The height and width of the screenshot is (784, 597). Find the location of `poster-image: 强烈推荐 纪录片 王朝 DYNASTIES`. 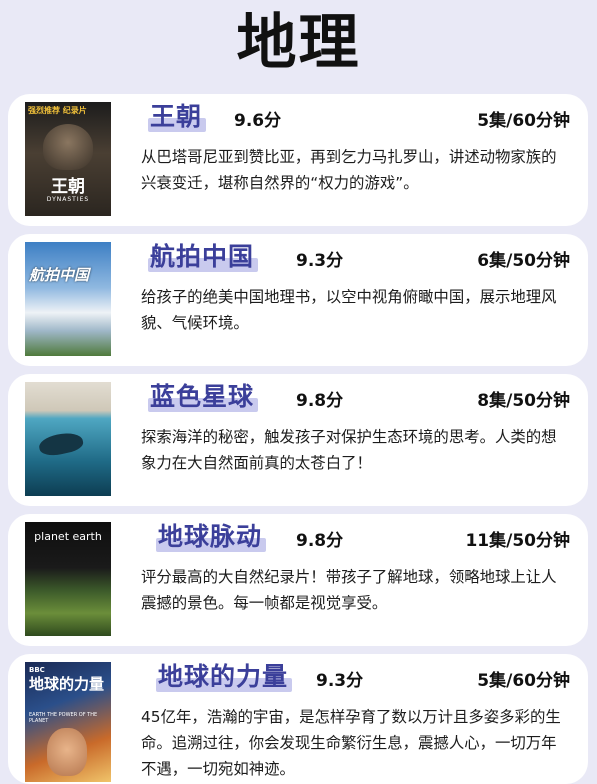

poster-image: 强烈推荐 纪录片 王朝 DYNASTIES is located at coordinates (68, 159).